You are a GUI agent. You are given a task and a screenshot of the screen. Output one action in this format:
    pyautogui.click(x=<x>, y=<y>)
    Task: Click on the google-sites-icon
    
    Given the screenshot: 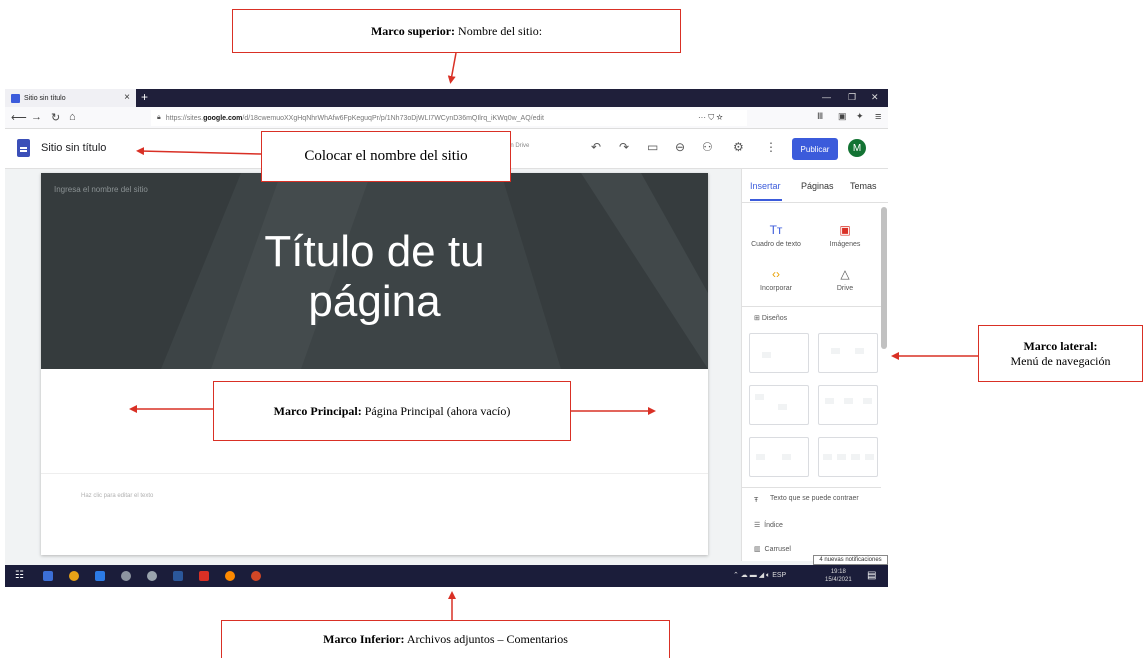 What is the action you would take?
    pyautogui.click(x=23, y=148)
    